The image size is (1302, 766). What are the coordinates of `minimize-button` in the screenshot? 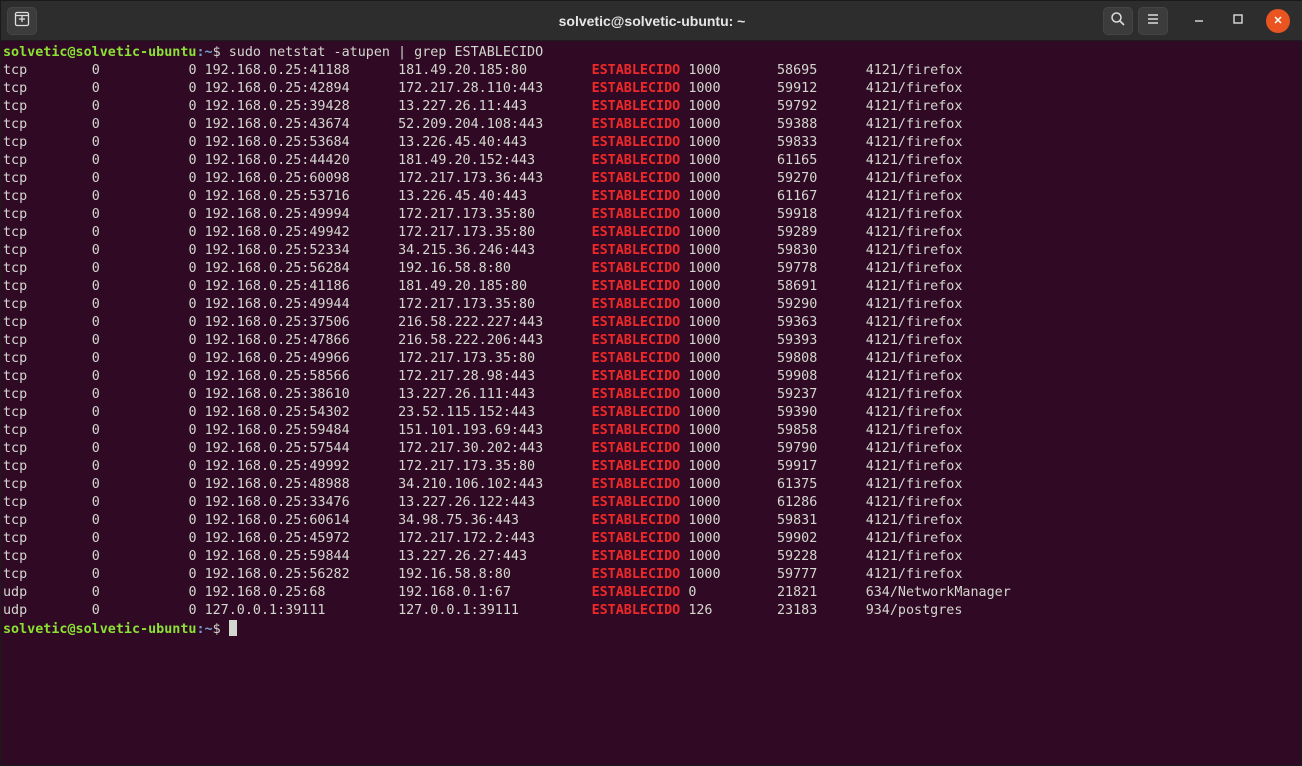 It's located at (1199, 21).